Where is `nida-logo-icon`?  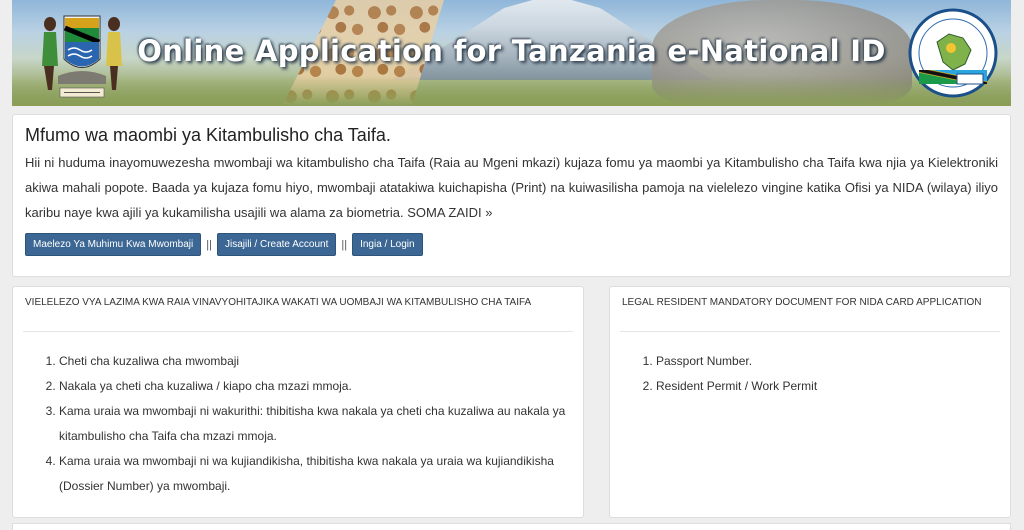
nida-logo-icon is located at coordinates (953, 53).